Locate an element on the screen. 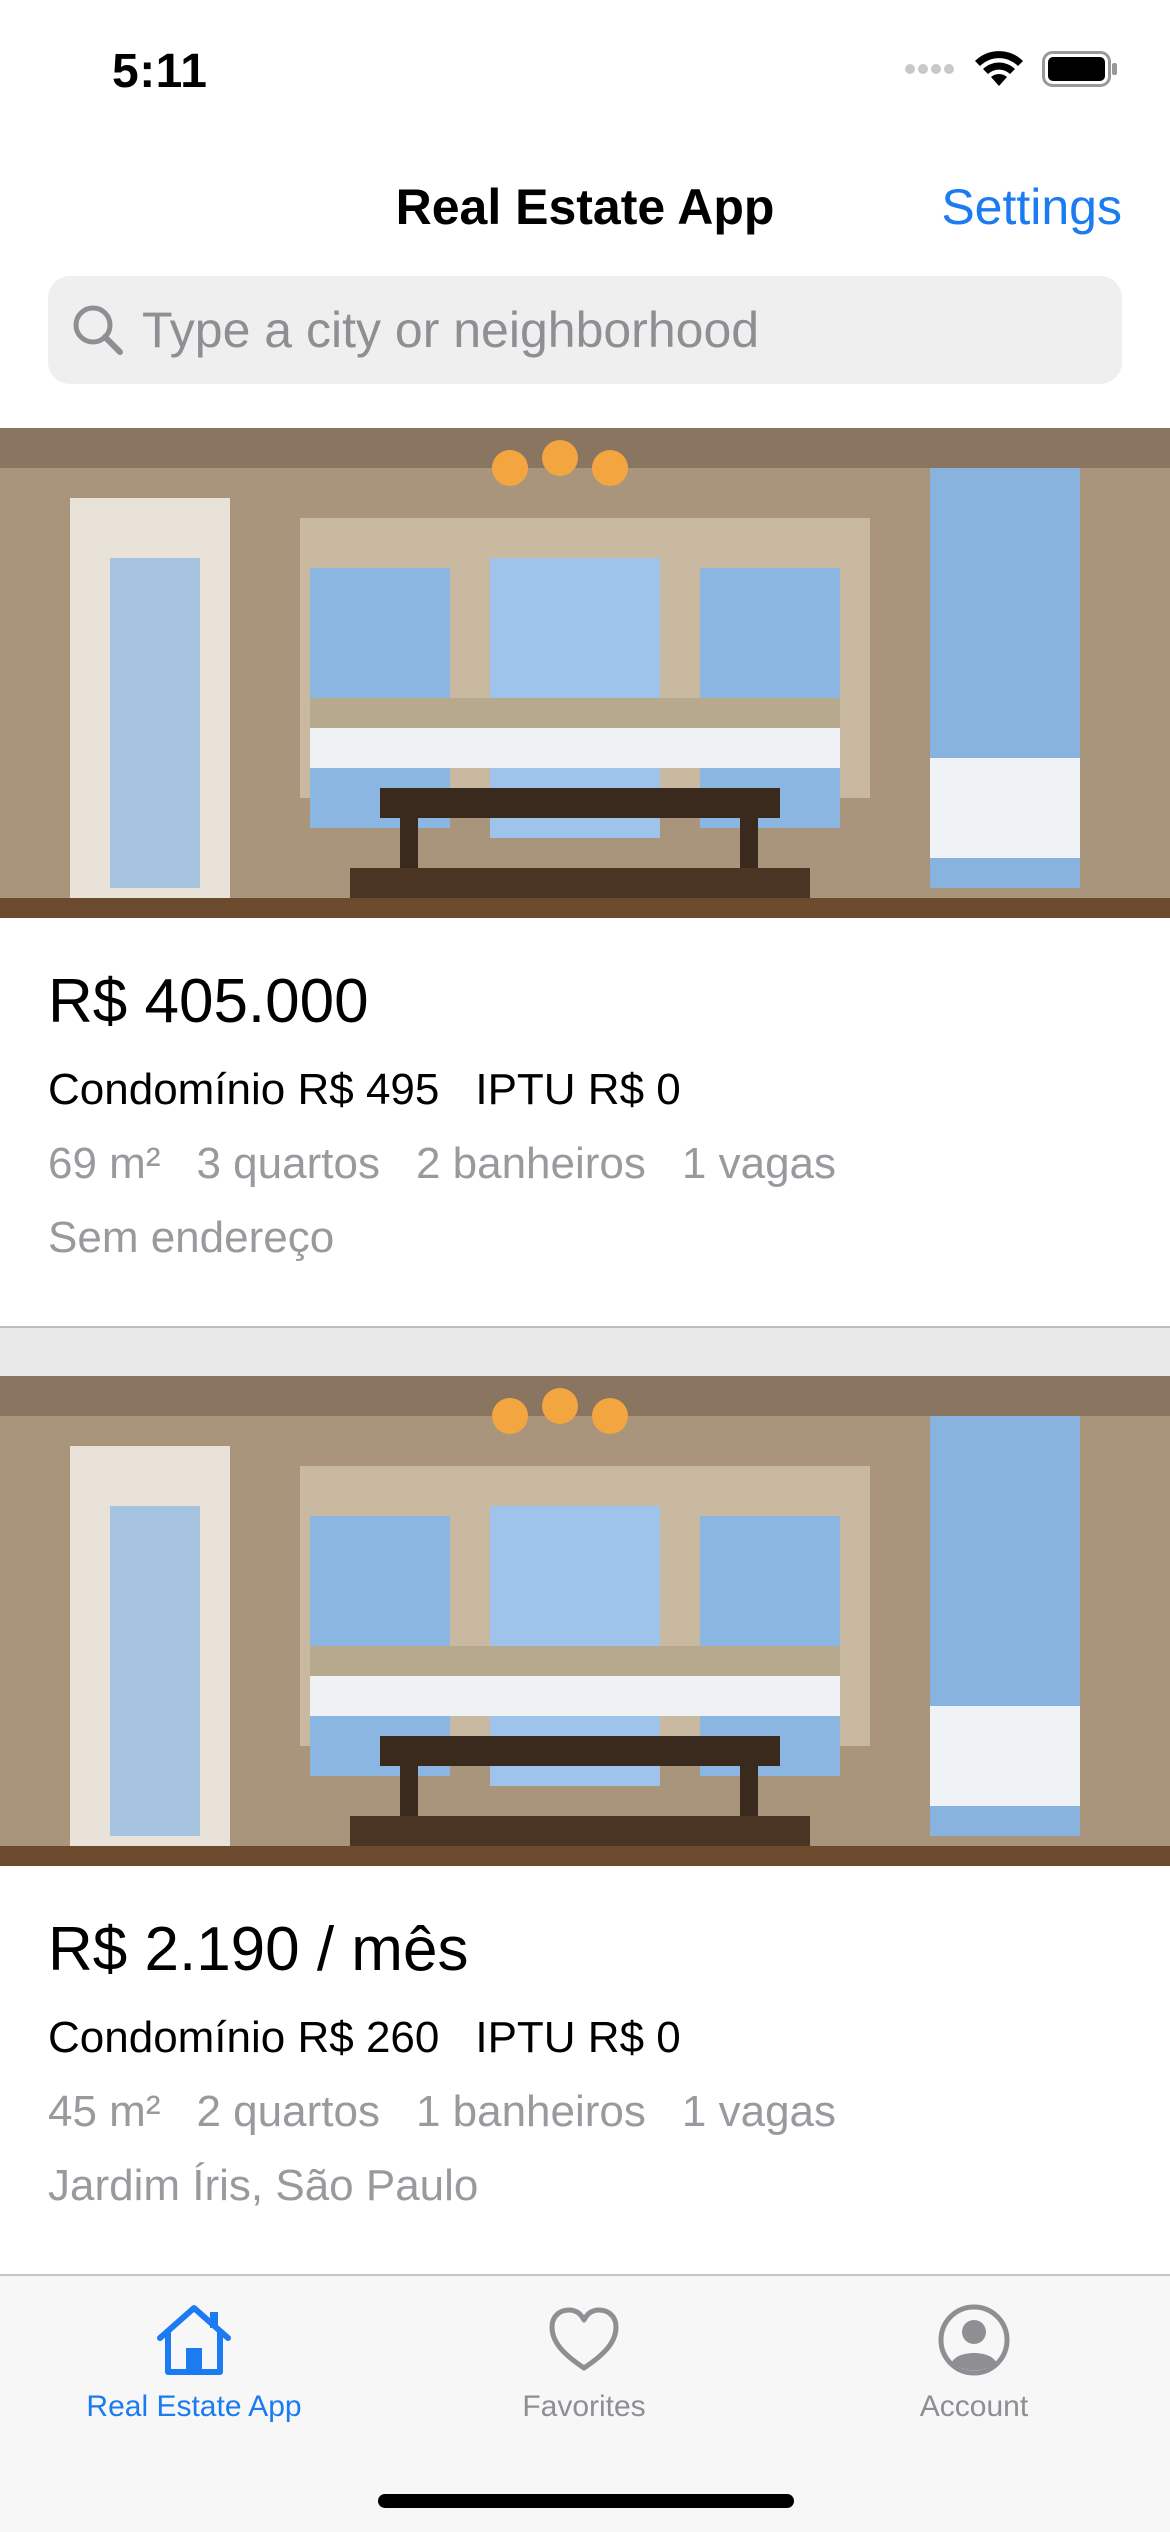 This screenshot has height=2532, width=1170. tab-account: Account is located at coordinates (974, 2363).